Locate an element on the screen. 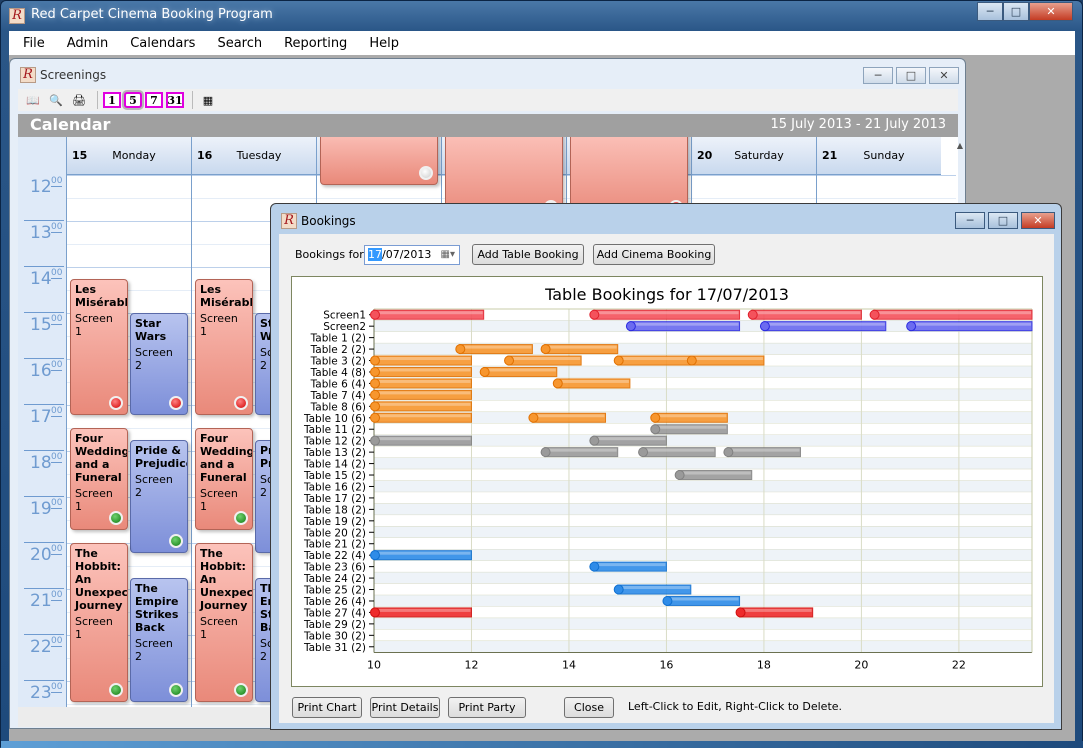 This screenshot has width=1083, height=748. print-preview-icon: 🔍 is located at coordinates (56, 100).